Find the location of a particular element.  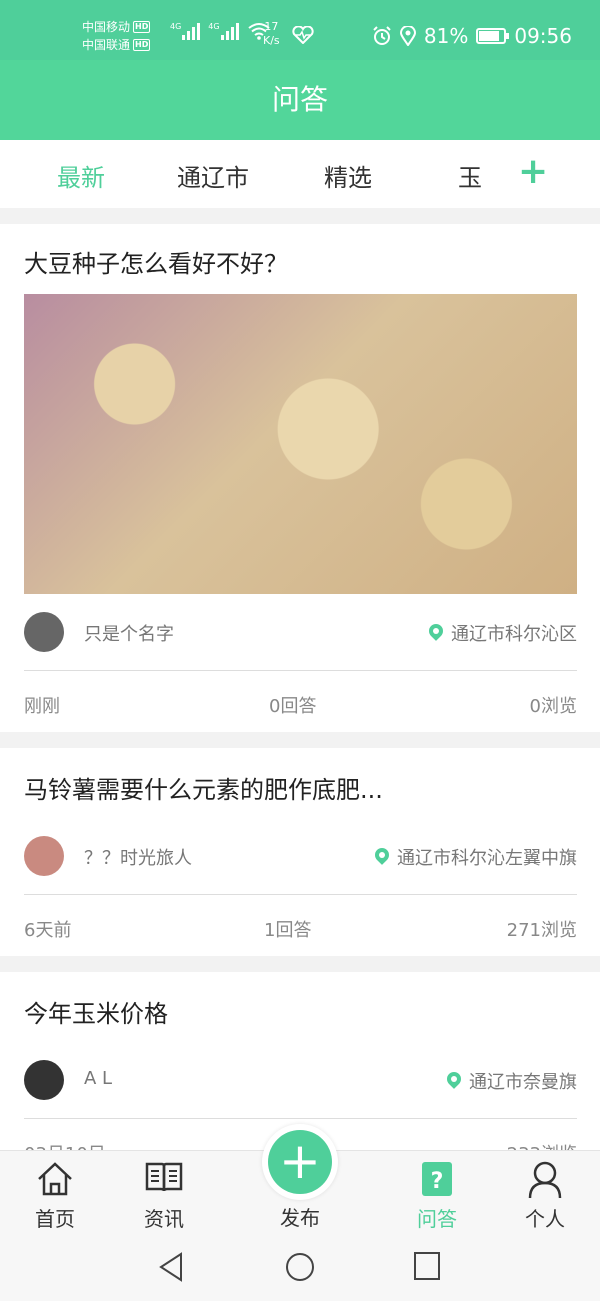

network-speed: 17 K/s is located at coordinates (271, 33).